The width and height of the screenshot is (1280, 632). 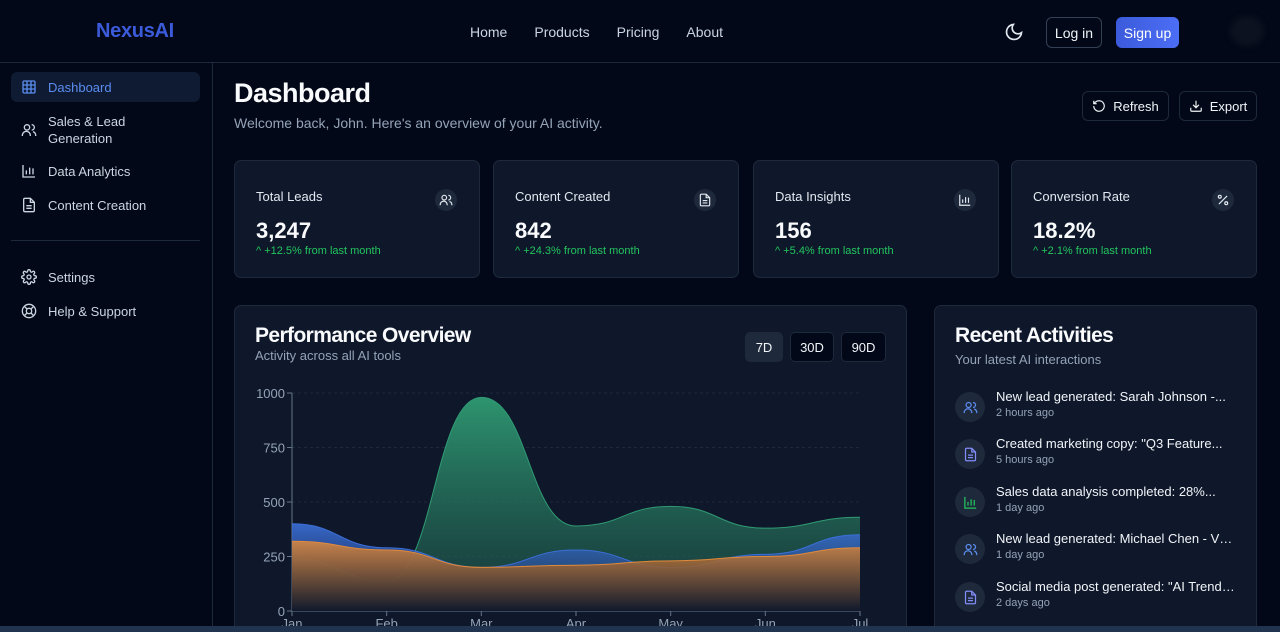 I want to click on sidebar-divider, so click(x=105, y=240).